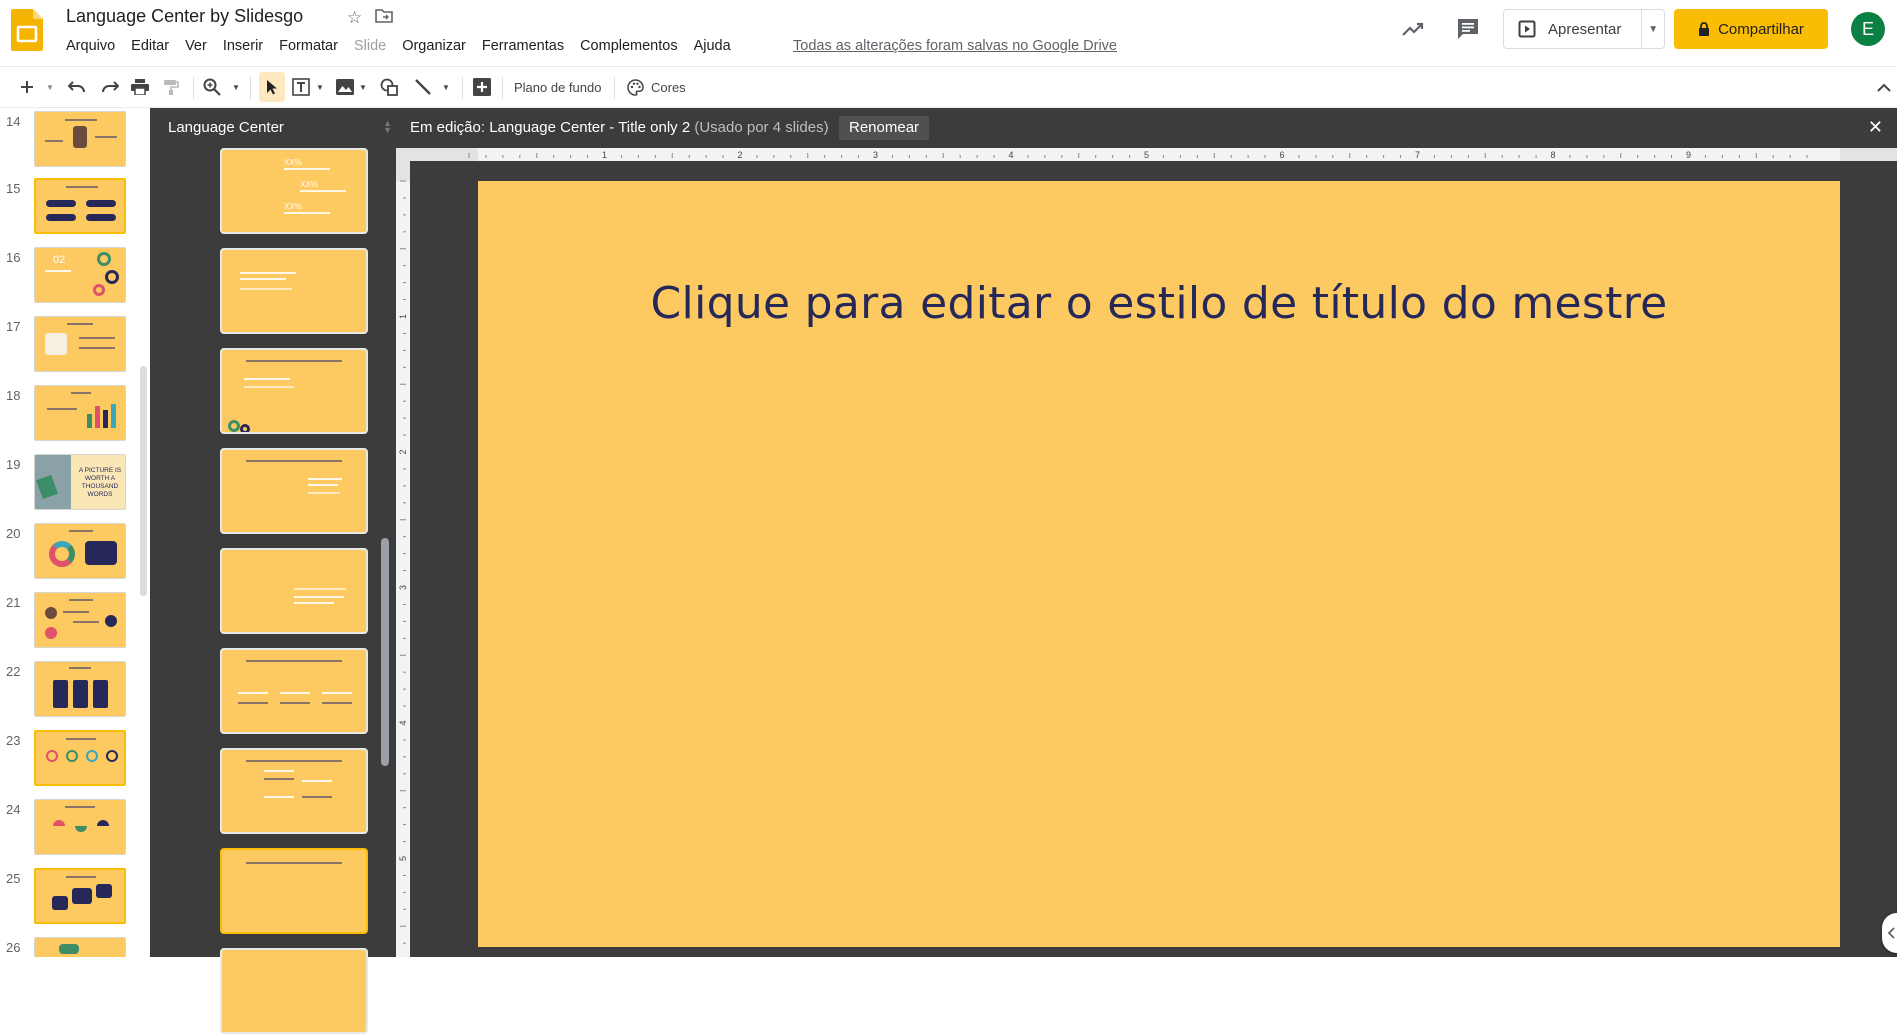 This screenshot has height=1034, width=1897. I want to click on filmstrip-slide-23: 23, so click(75, 760).